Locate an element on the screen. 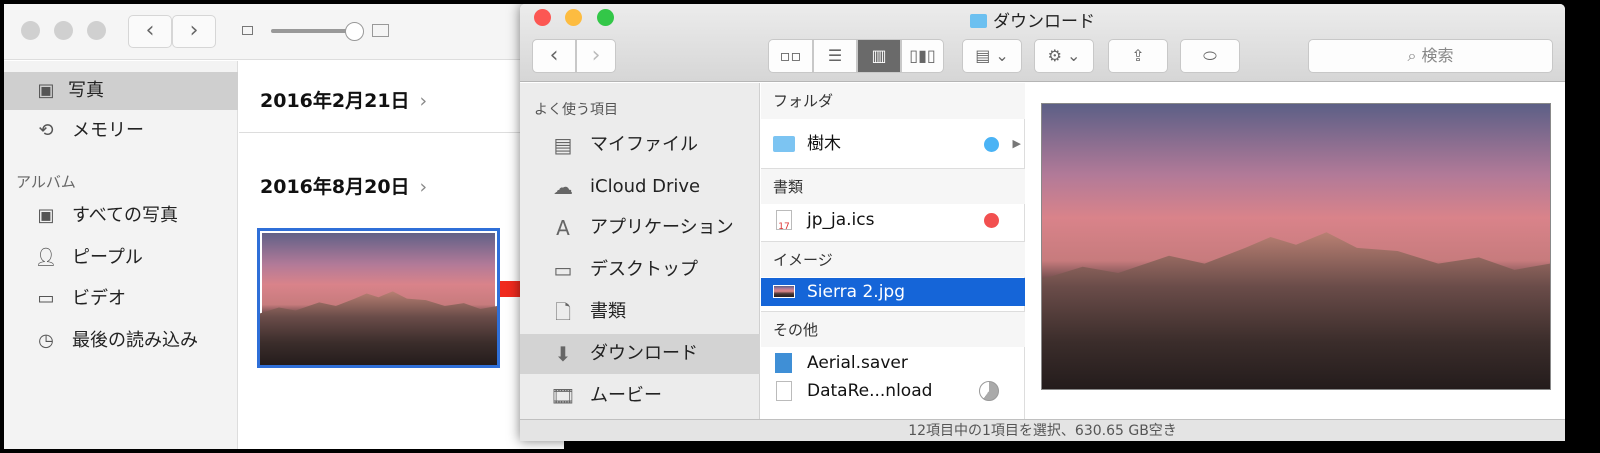 This screenshot has width=1600, height=453. photos-toolbar: ‹ › is located at coordinates (284, 32).